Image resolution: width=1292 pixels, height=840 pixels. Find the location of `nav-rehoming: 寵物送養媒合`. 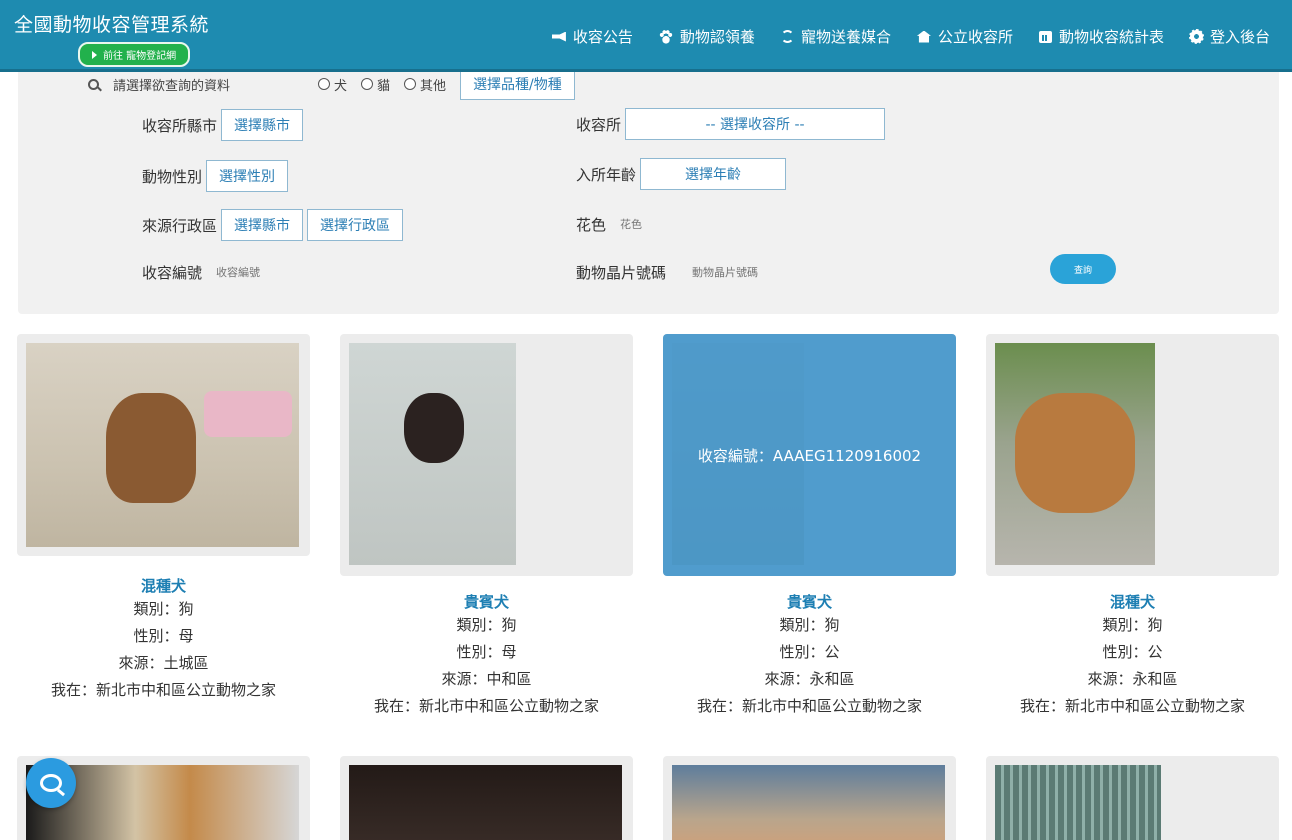

nav-rehoming: 寵物送養媒合 is located at coordinates (835, 36).